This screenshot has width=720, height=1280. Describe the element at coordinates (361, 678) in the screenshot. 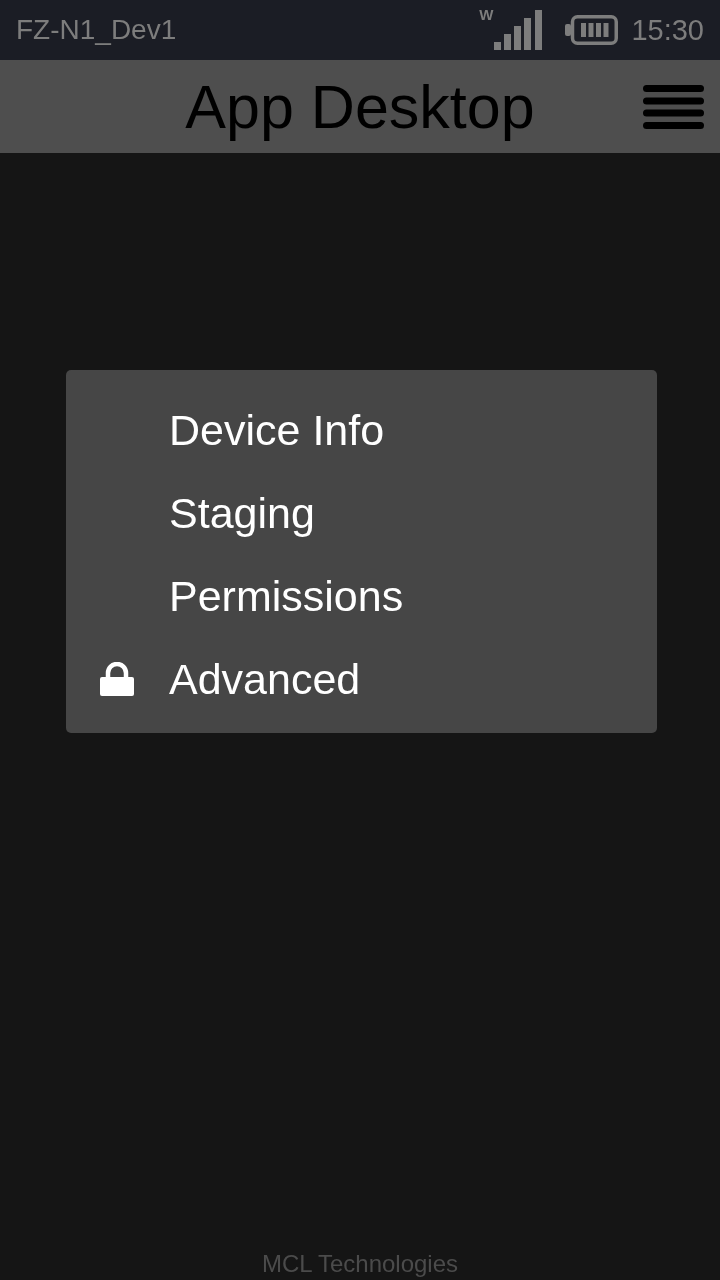

I see `menu-item: Advanced` at that location.